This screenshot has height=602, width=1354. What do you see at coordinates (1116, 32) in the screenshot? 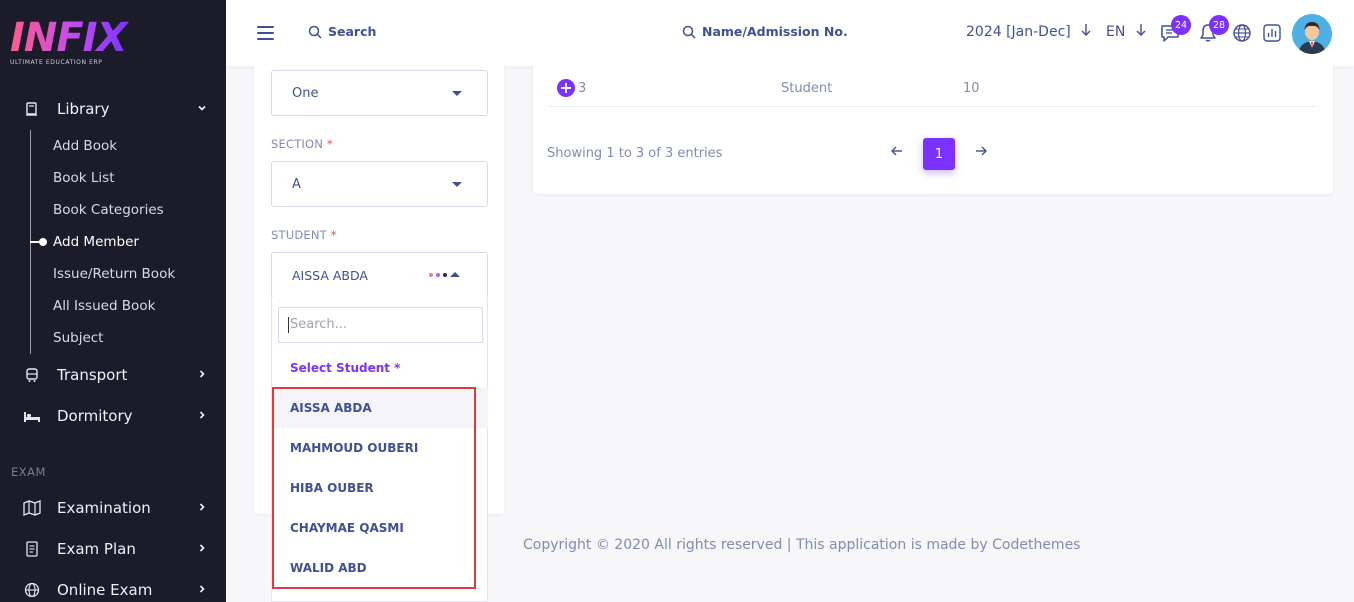
I see `language-value: EN` at bounding box center [1116, 32].